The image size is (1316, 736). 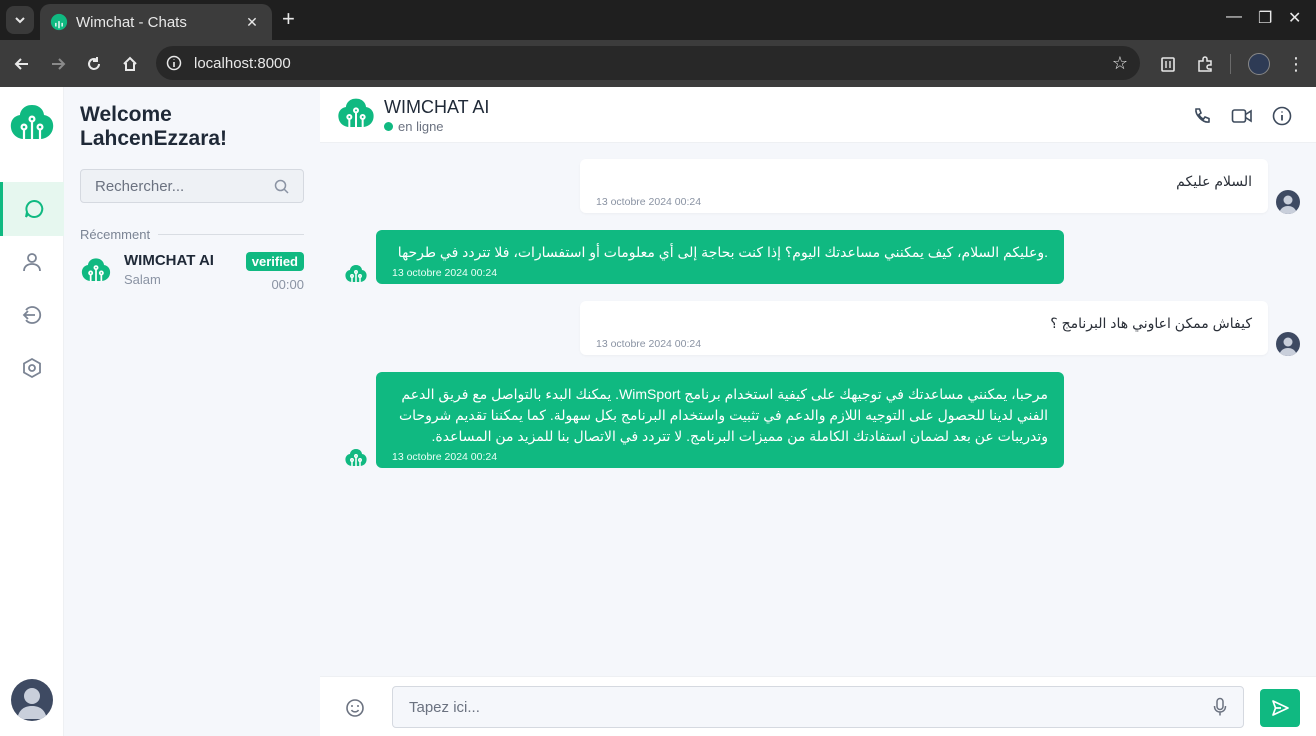 I want to click on welcome-heading: Welcome LahcenEzzara!, so click(x=154, y=126).